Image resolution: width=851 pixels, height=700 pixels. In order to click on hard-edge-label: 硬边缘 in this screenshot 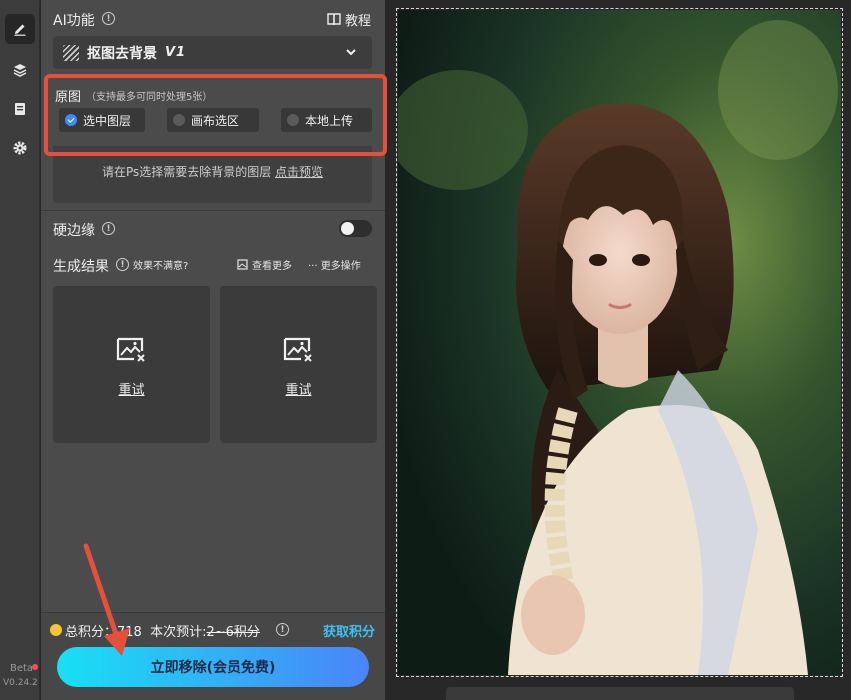, I will do `click(74, 231)`.